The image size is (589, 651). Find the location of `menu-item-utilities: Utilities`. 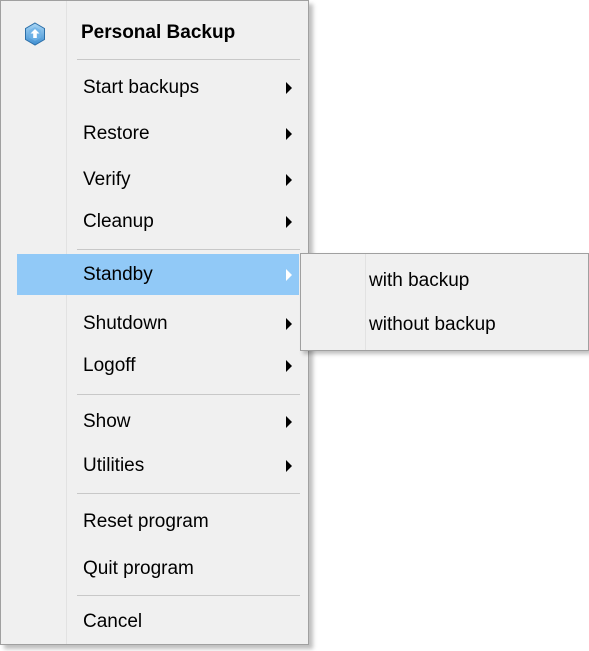

menu-item-utilities: Utilities is located at coordinates (154, 465).